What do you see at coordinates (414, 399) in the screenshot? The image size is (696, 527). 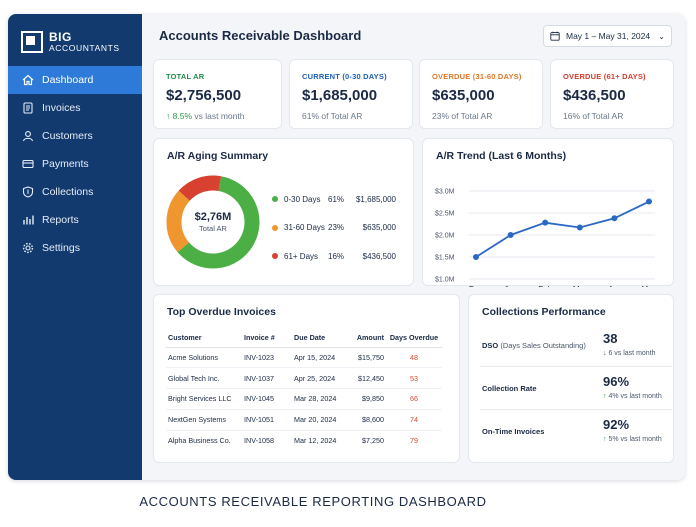 I see `days-overdue-cell: 66` at bounding box center [414, 399].